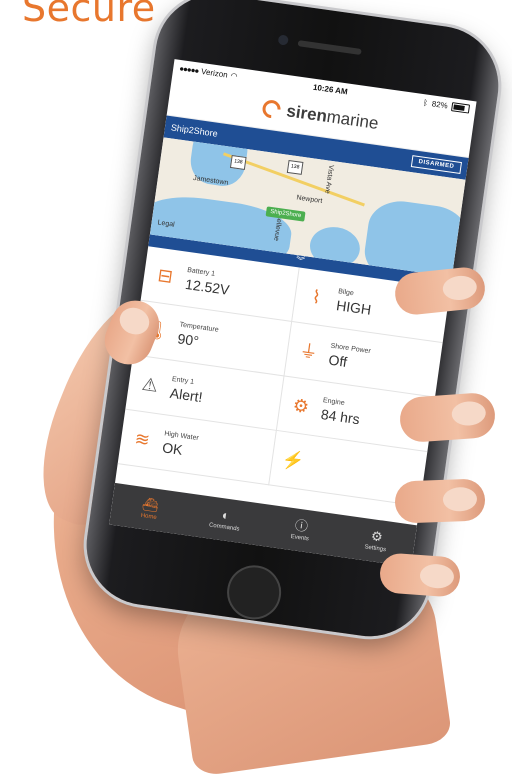 Image resolution: width=512 pixels, height=777 pixels. What do you see at coordinates (440, 104) in the screenshot?
I see `battery-percent: 82%` at bounding box center [440, 104].